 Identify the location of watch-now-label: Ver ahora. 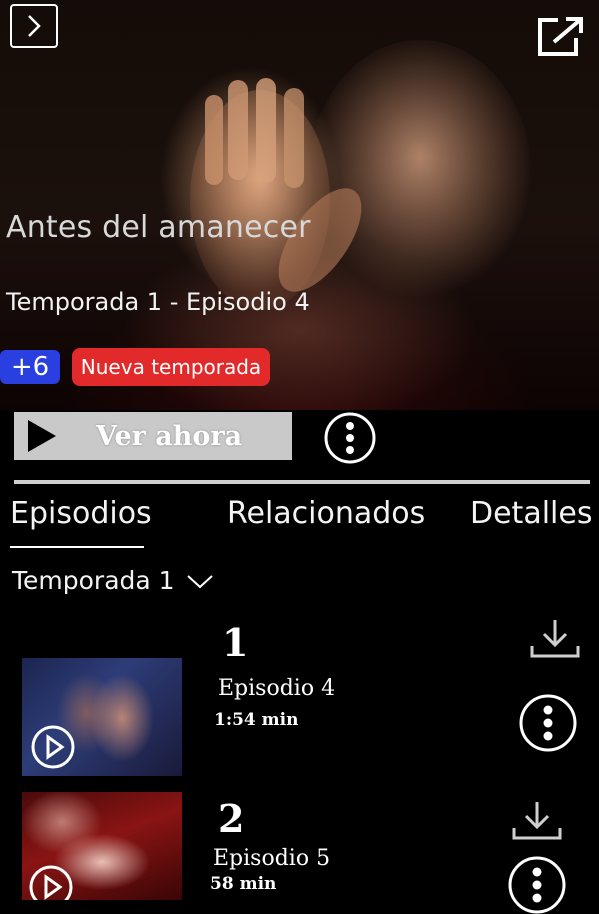
(169, 436).